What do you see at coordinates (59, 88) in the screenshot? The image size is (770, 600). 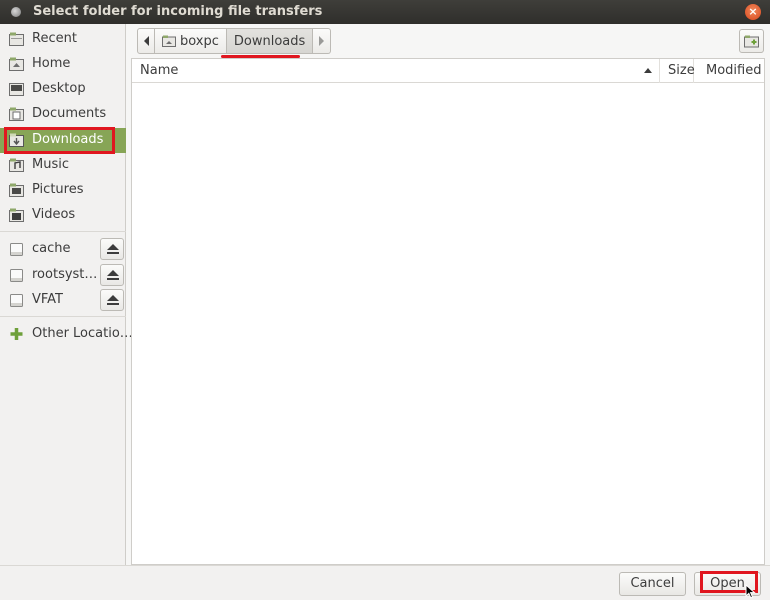 I see `sidebar-item-label: Desktop` at bounding box center [59, 88].